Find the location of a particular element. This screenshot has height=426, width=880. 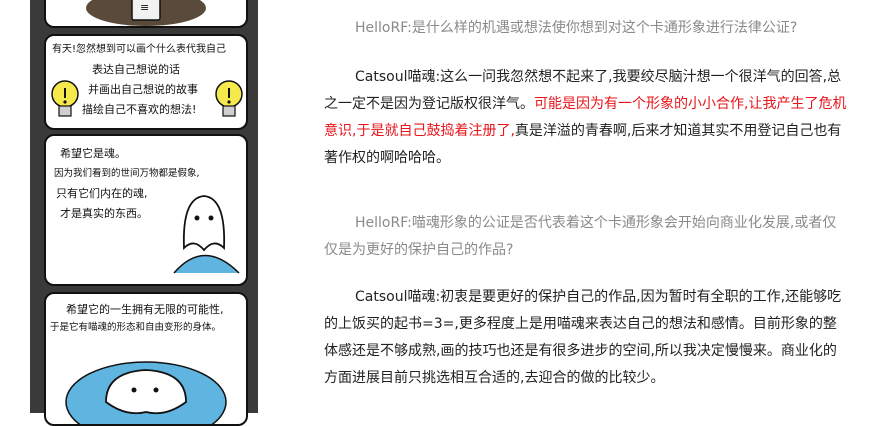

cat-soul-illustration is located at coordinates (146, 392).